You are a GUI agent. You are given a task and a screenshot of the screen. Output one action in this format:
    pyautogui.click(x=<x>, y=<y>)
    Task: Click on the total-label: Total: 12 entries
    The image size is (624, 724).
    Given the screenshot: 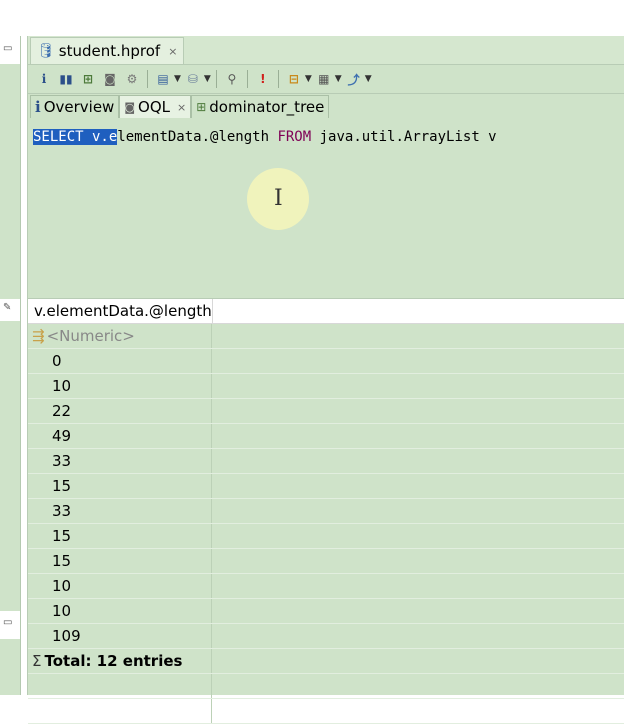 What is the action you would take?
    pyautogui.click(x=113, y=661)
    